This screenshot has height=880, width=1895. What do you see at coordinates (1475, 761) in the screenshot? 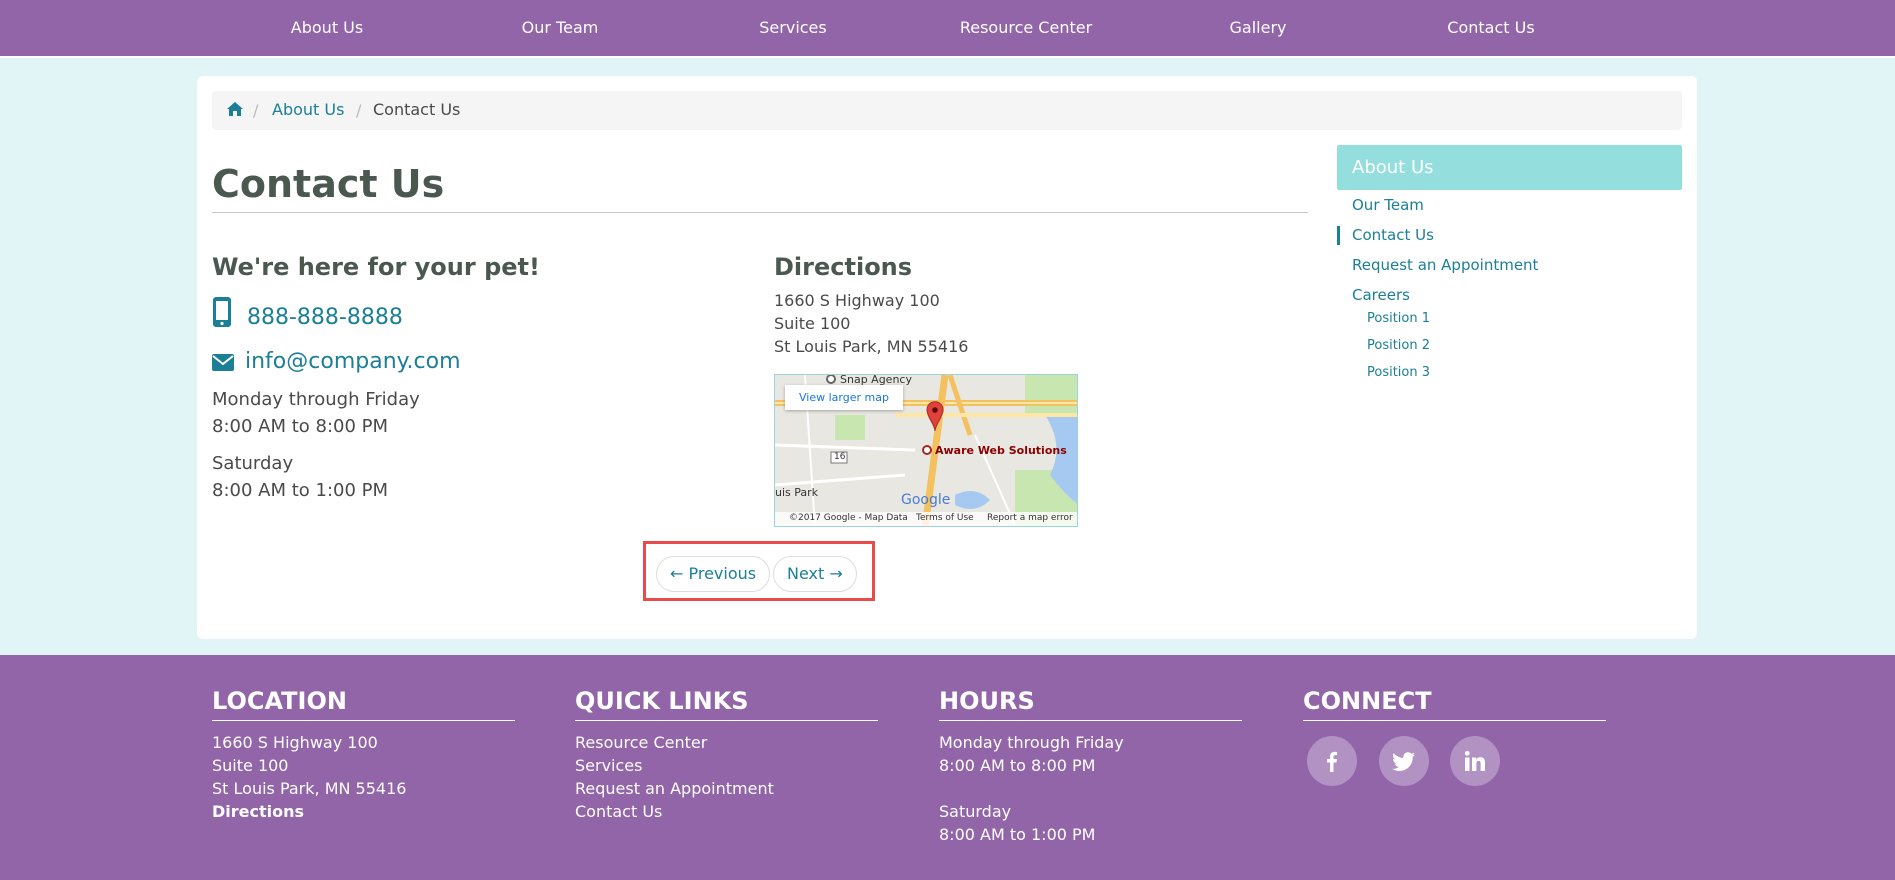
I see `linkedin-icon` at bounding box center [1475, 761].